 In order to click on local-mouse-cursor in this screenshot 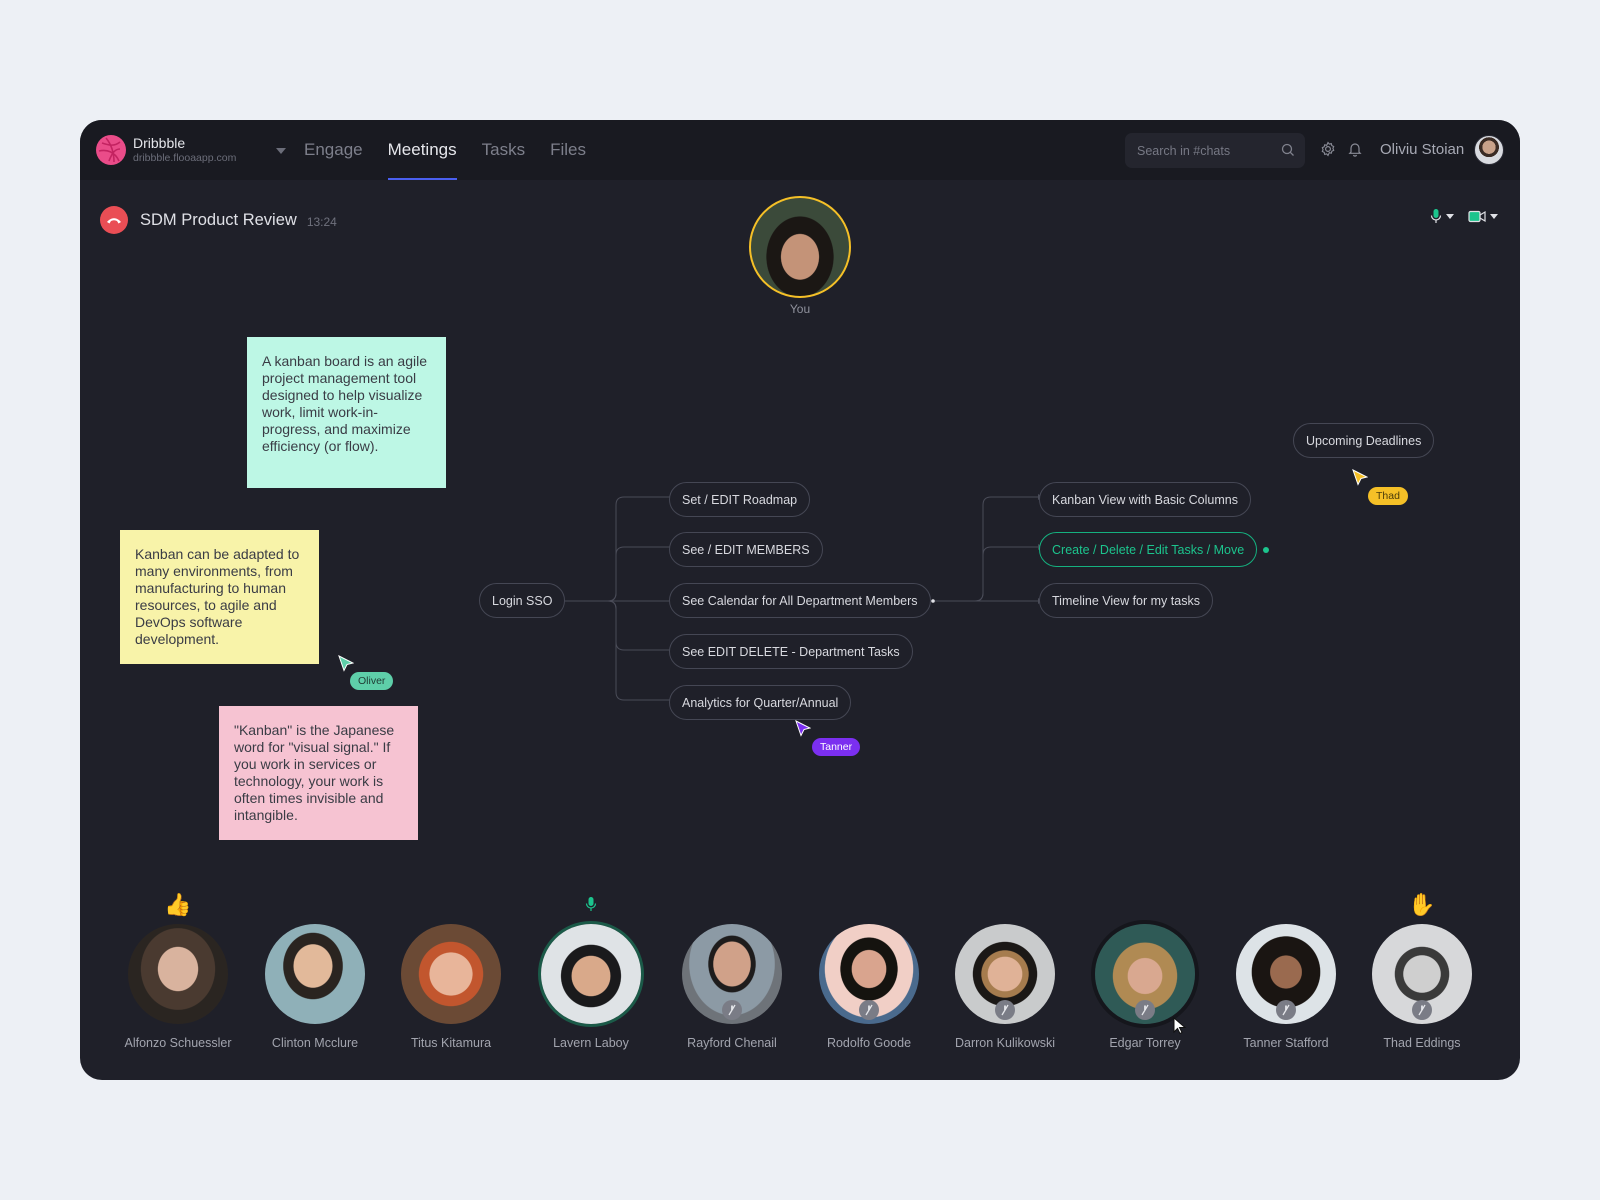, I will do `click(1180, 1028)`.